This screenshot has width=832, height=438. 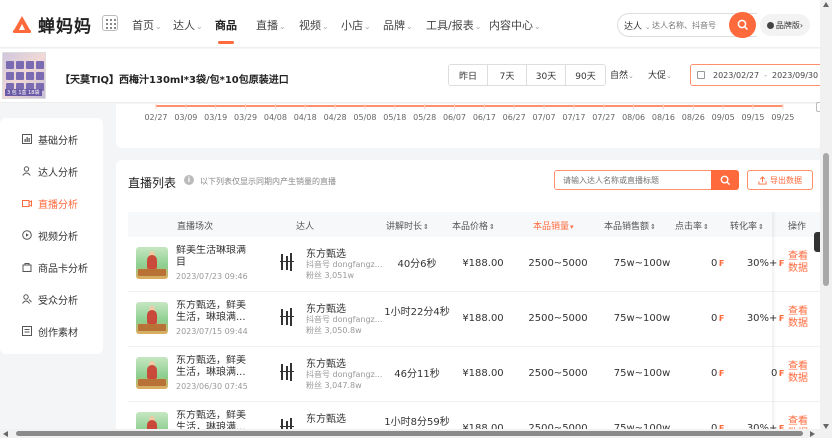 What do you see at coordinates (212, 386) in the screenshot?
I see `live-time: 2023/06/30 07:45` at bounding box center [212, 386].